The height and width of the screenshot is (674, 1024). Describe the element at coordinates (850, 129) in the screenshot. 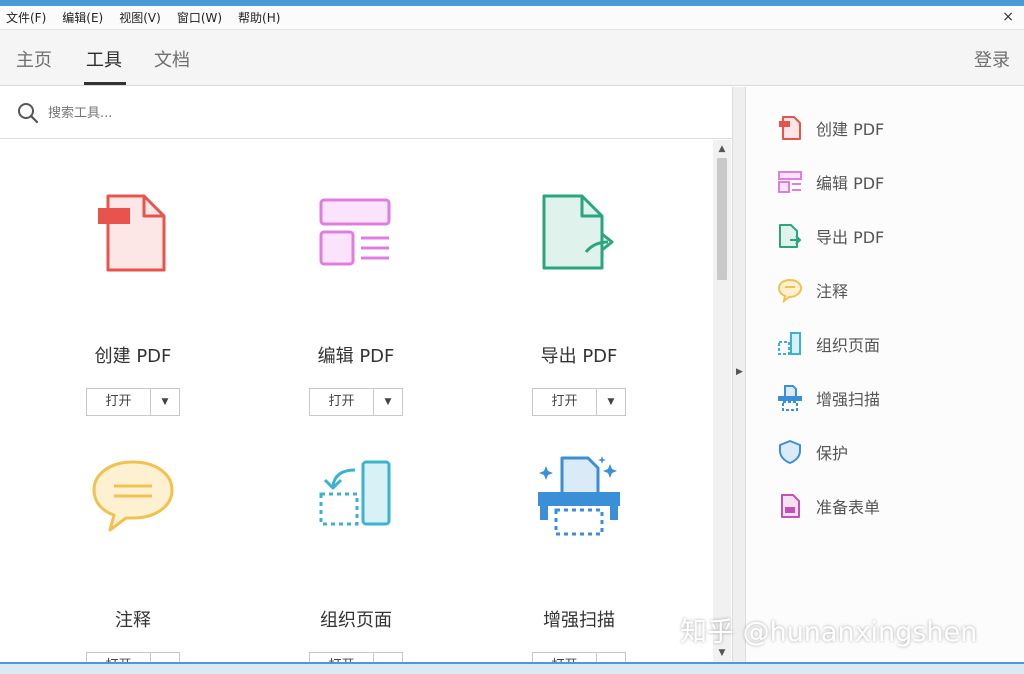

I see `sidebar-item-label: 创建 PDF` at that location.